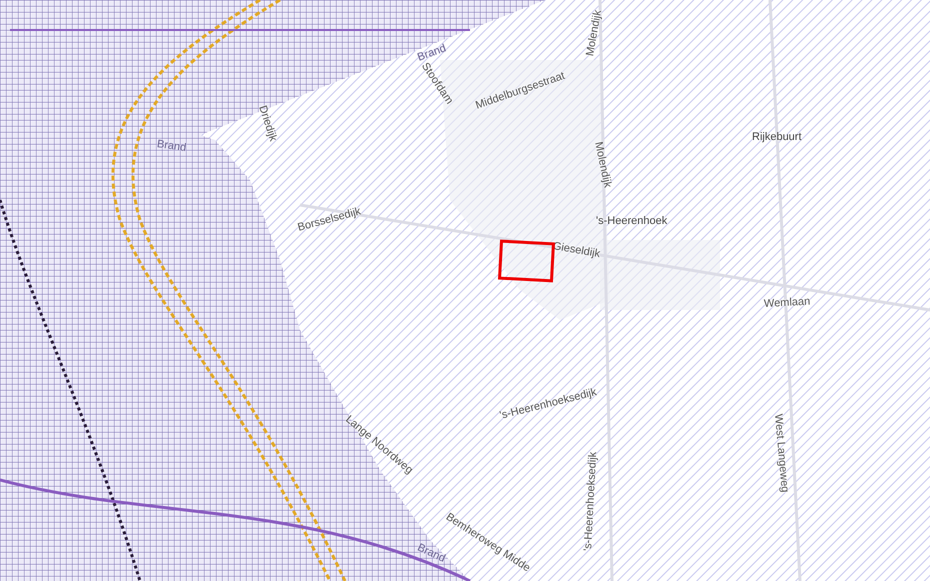 The height and width of the screenshot is (581, 930). Describe the element at coordinates (591, 502) in the screenshot. I see `map-label: 's-Heerenhoeksedijk` at that location.